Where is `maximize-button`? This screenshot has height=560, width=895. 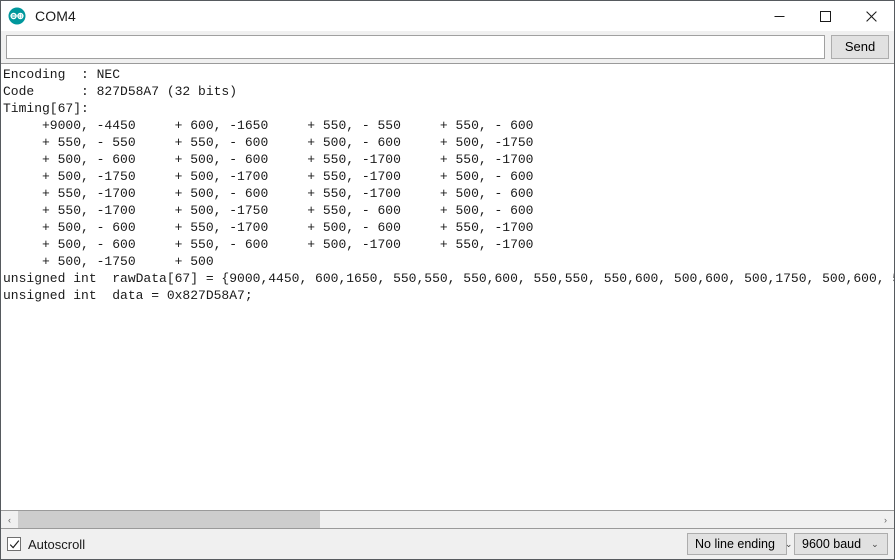 maximize-button is located at coordinates (825, 16).